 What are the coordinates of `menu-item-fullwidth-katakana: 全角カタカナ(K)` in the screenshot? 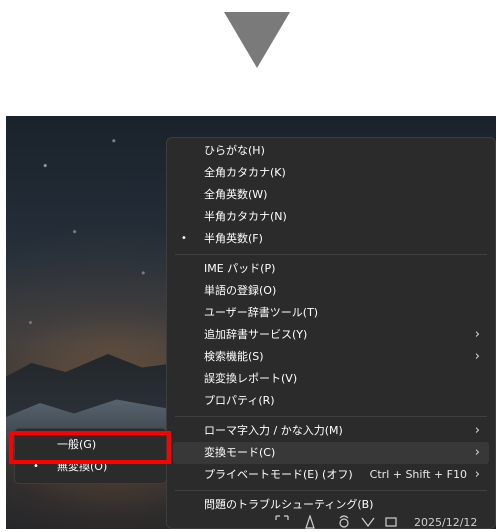 It's located at (331, 173).